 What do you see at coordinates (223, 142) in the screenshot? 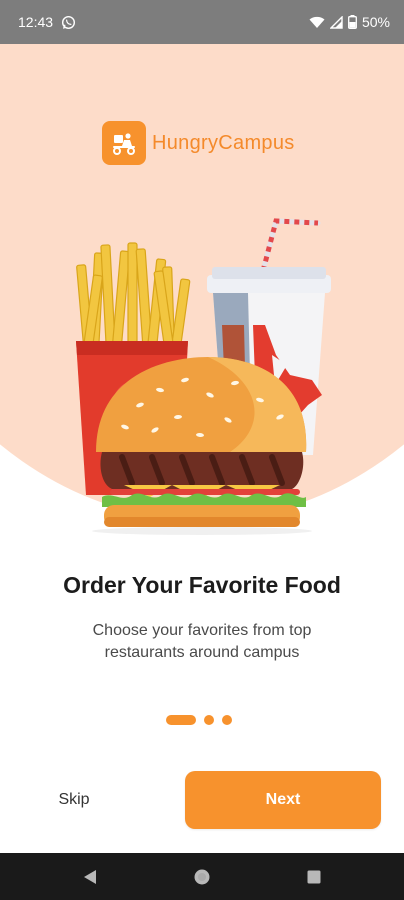
I see `app-name: HungryCampus` at bounding box center [223, 142].